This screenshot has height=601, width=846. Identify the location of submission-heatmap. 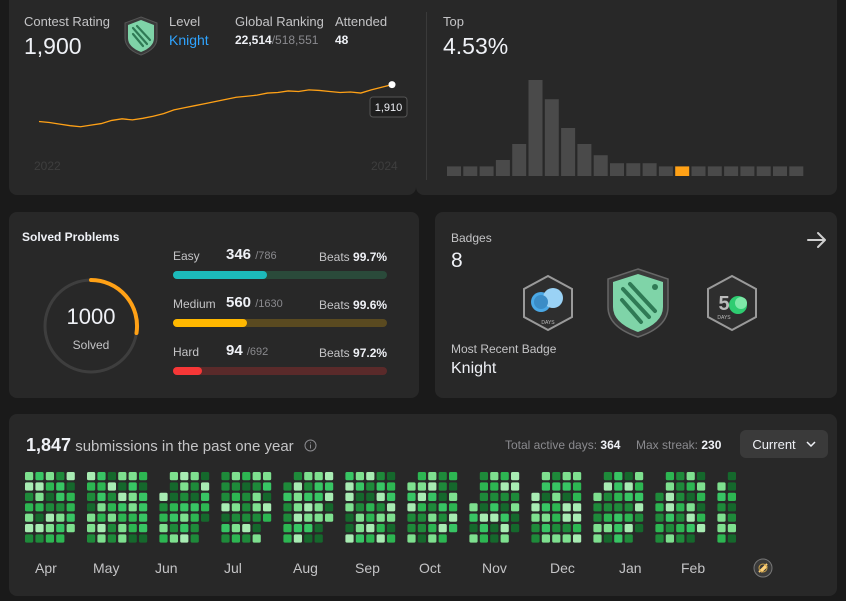
(428, 514).